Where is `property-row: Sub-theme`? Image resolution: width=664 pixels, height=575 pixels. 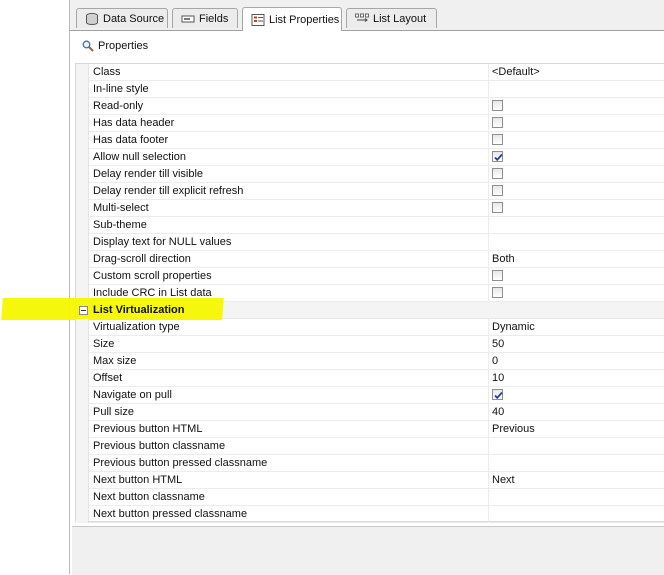 property-row: Sub-theme is located at coordinates (370, 225).